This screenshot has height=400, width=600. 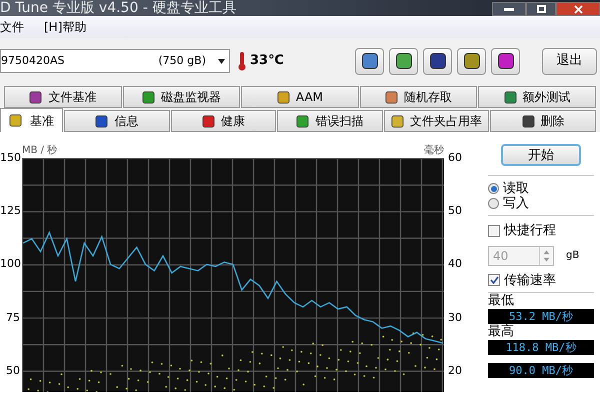 I want to click on radio-label: 读取, so click(x=516, y=188).